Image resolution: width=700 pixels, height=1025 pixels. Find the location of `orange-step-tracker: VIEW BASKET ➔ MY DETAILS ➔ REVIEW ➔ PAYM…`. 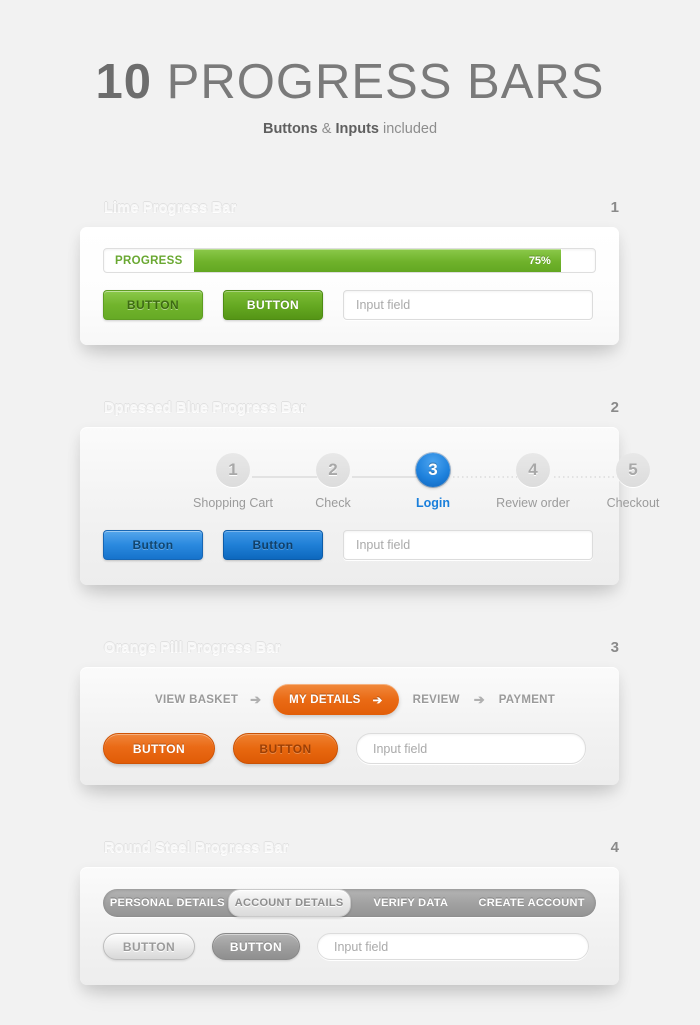

orange-step-tracker: VIEW BASKET ➔ MY DETAILS ➔ REVIEW ➔ PAYM… is located at coordinates (355, 699).